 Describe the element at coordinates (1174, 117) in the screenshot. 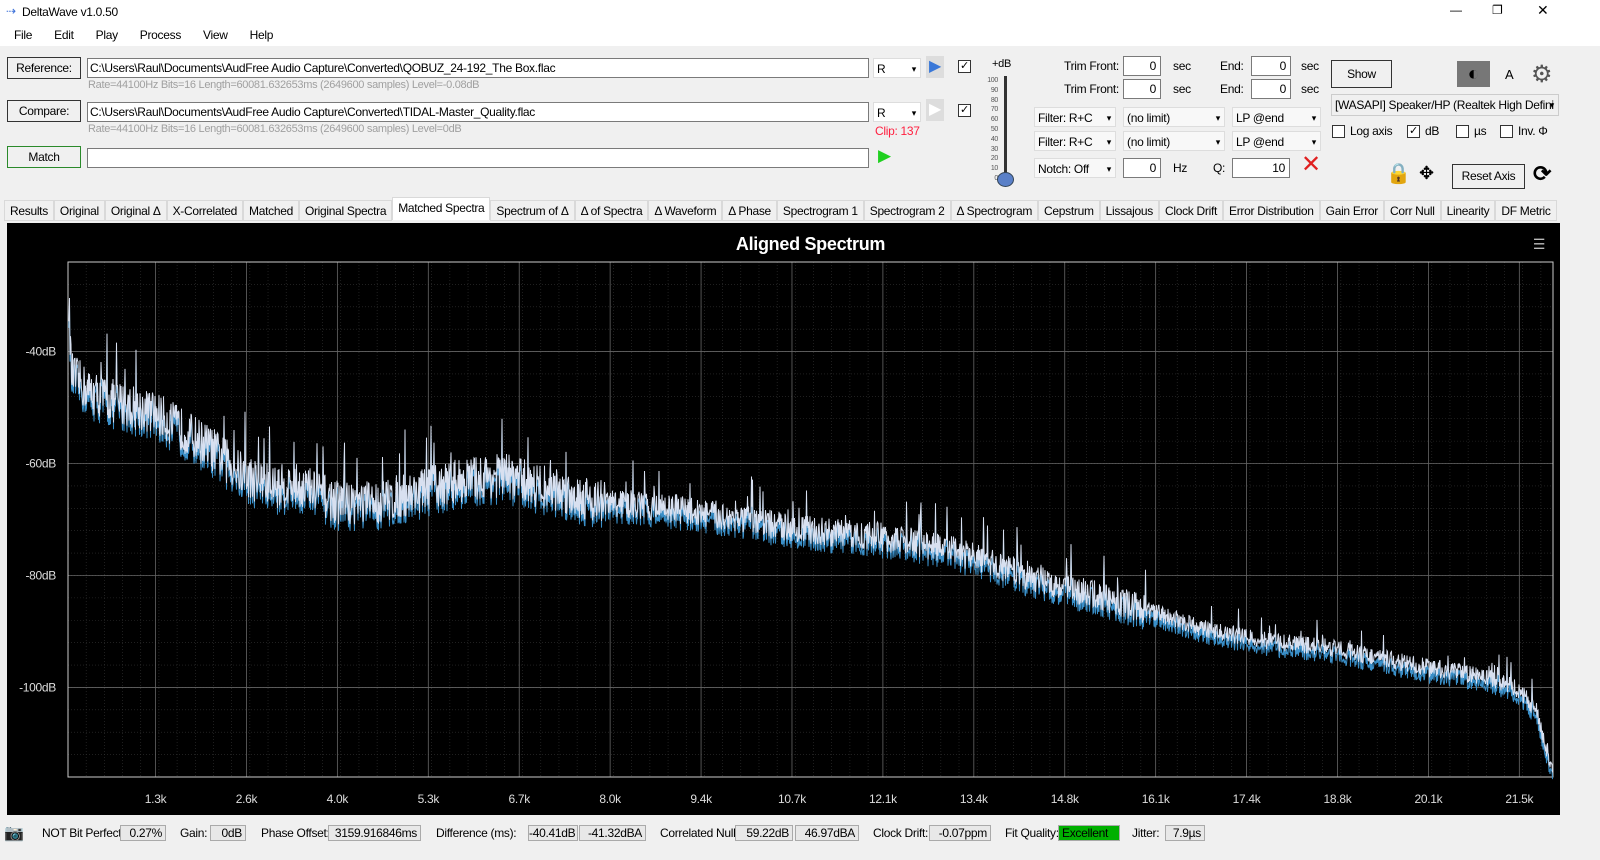

I see `limit-select-1: (no limit)` at that location.